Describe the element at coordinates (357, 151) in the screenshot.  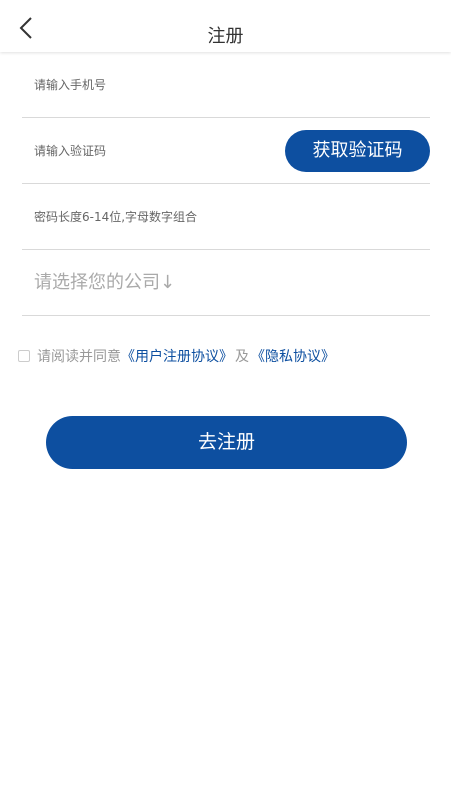
I see `get-code-button: 获取验证码` at that location.